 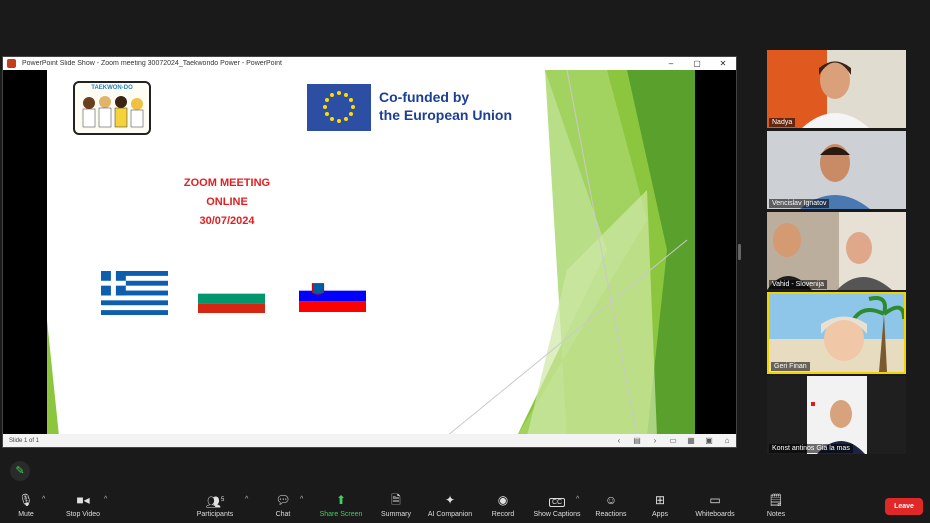 What do you see at coordinates (727, 440) in the screenshot?
I see `slideshow-view-icon: ⌂` at bounding box center [727, 440].